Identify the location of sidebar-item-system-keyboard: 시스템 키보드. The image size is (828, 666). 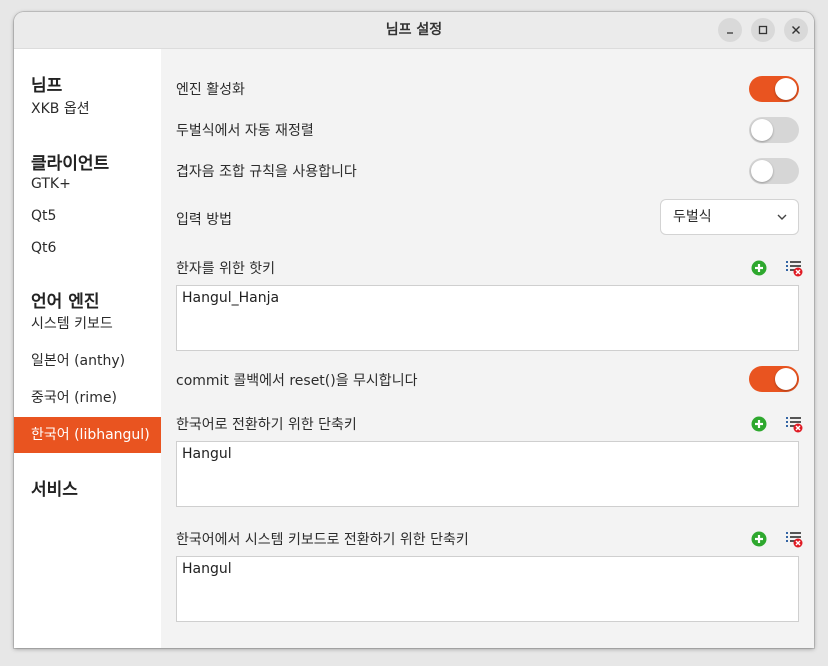
(87, 324).